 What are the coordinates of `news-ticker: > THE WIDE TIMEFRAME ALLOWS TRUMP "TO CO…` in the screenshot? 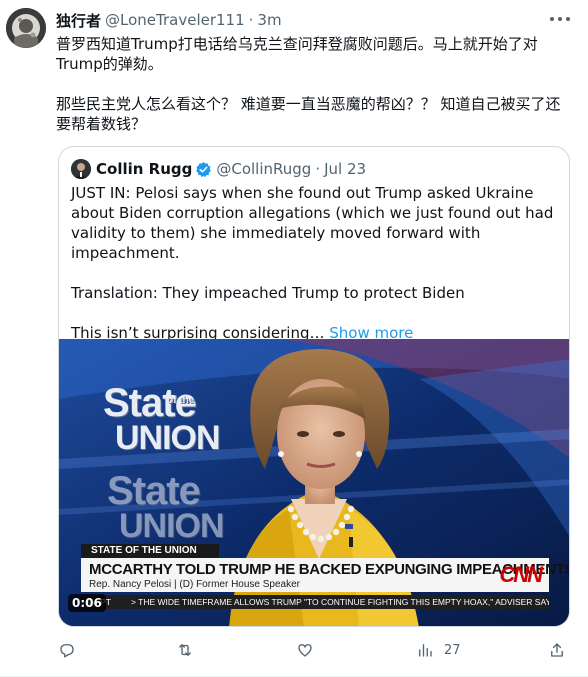 It's located at (315, 602).